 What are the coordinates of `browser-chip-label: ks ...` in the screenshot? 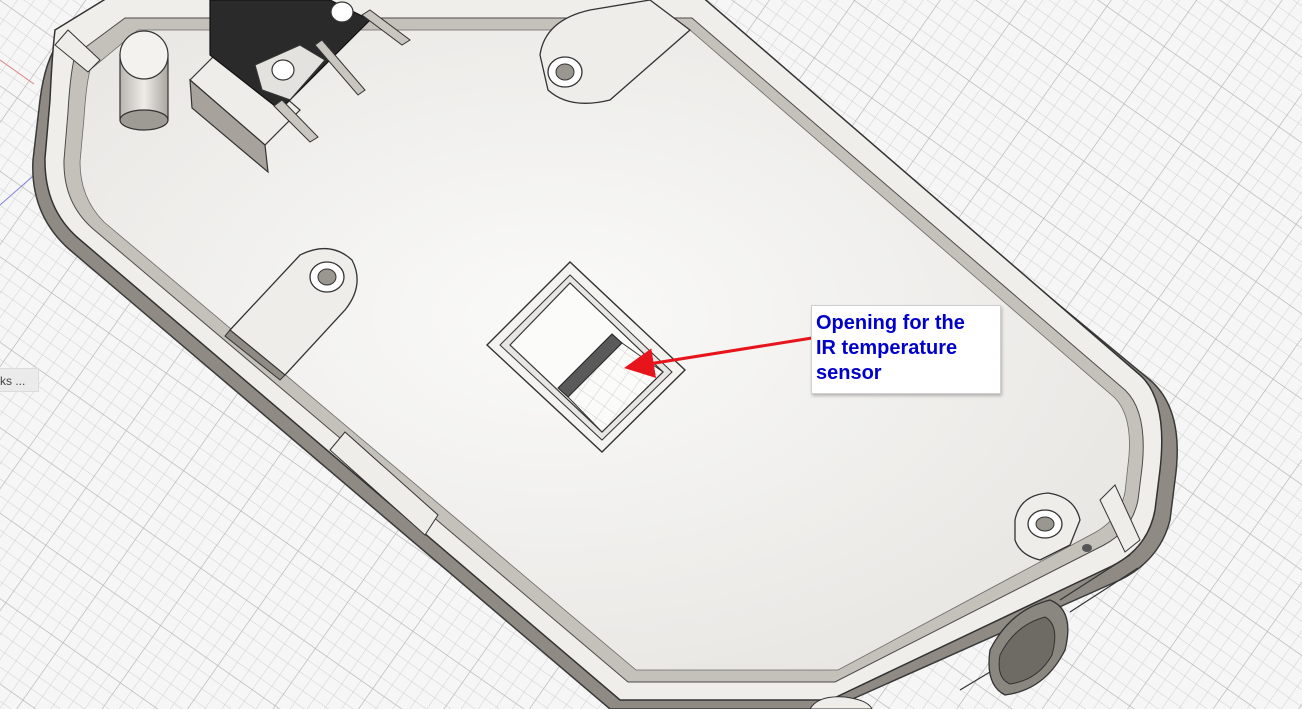 It's located at (13, 381).